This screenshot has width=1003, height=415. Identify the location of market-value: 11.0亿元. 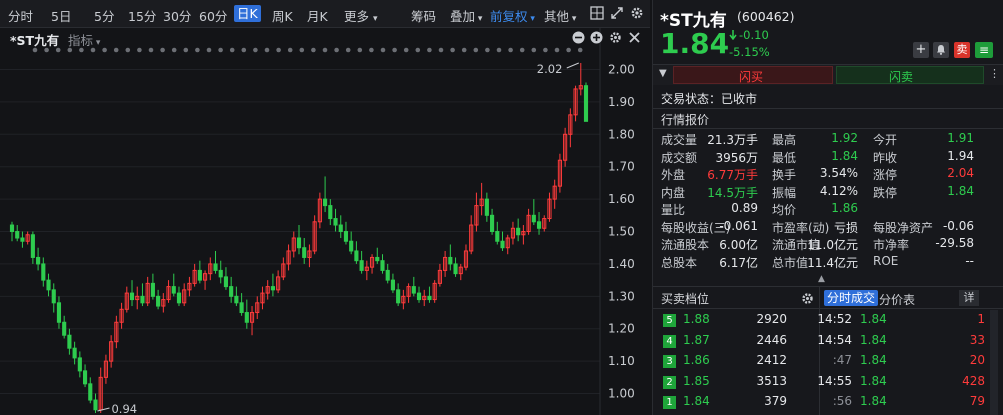
(832, 245).